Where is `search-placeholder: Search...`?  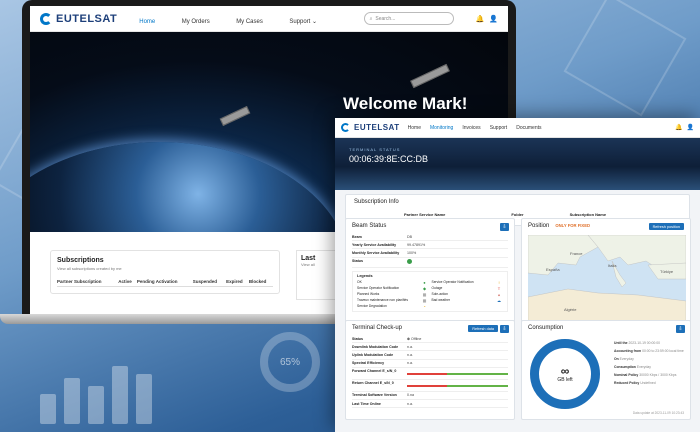 search-placeholder: Search... is located at coordinates (385, 18).